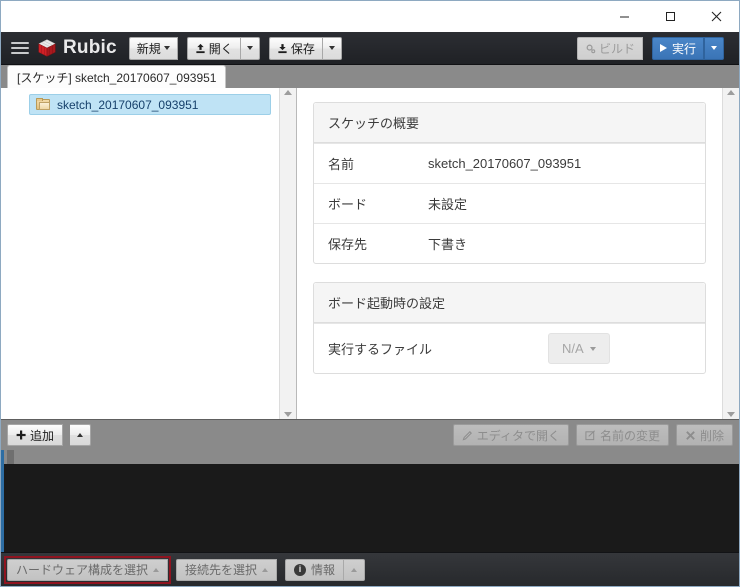 The width and height of the screenshot is (740, 587). I want to click on board-startup-panel: ボード起動時の設定 実行するファイル N/A, so click(509, 328).